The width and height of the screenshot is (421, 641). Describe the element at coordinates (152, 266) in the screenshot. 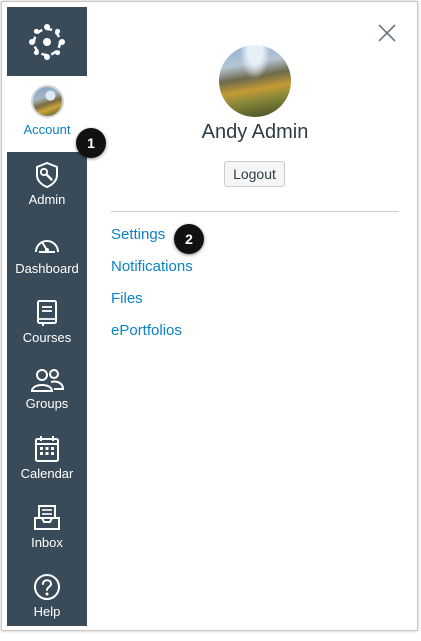

I see `notifications-link: Notifications` at that location.